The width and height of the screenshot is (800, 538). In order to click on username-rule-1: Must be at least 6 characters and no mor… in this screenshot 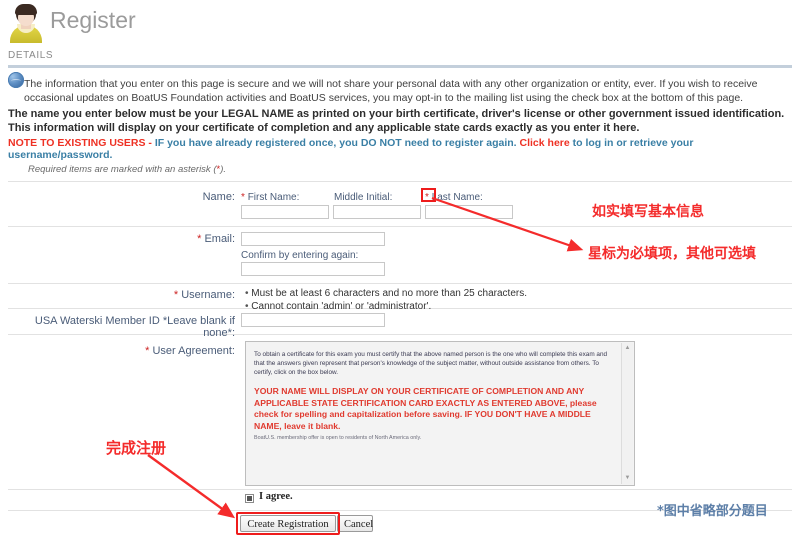, I will do `click(395, 294)`.